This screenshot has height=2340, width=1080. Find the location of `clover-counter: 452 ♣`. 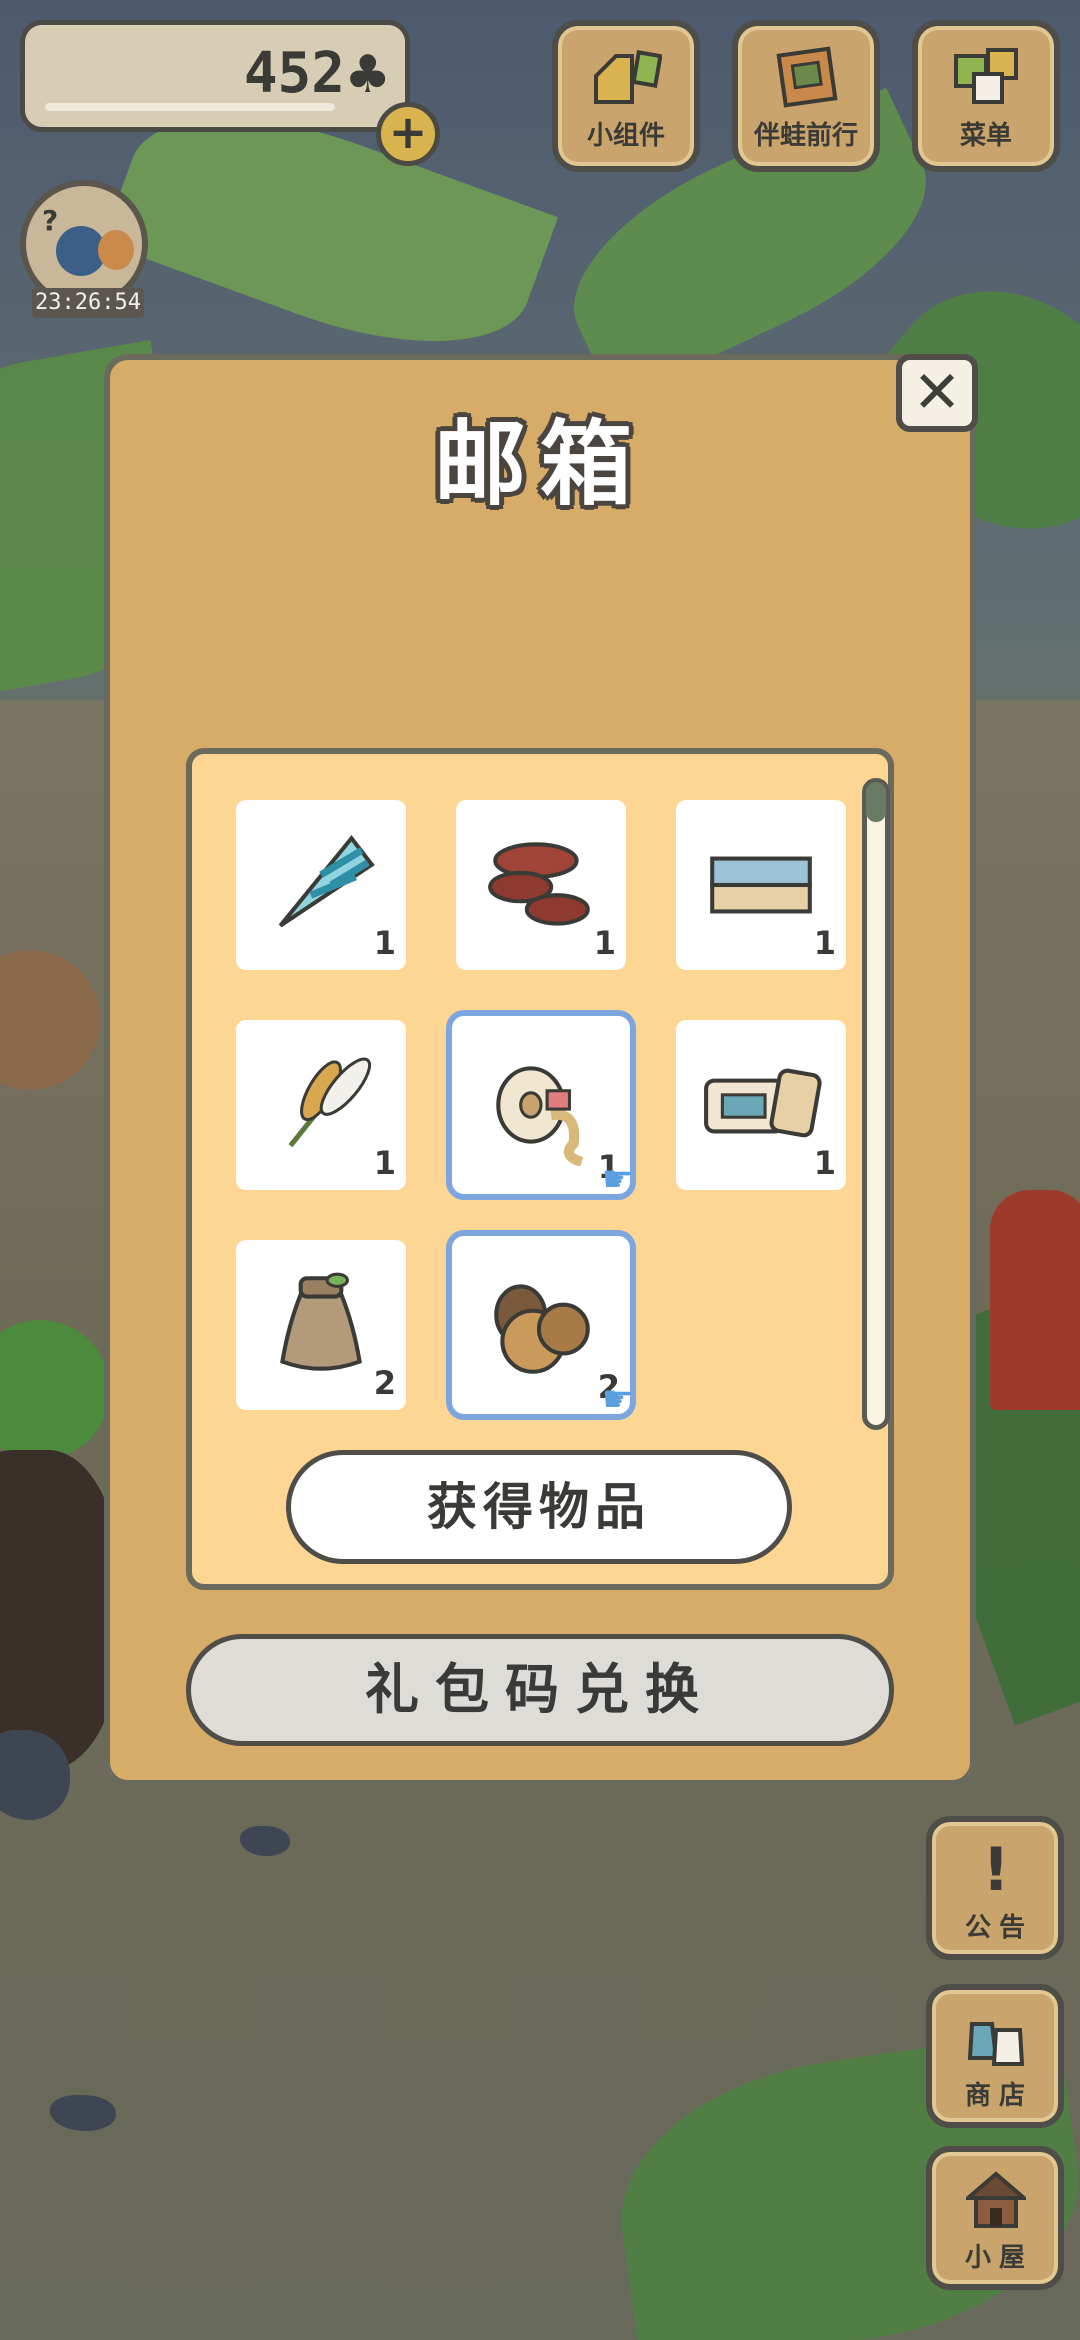

clover-counter: 452 ♣ is located at coordinates (215, 76).